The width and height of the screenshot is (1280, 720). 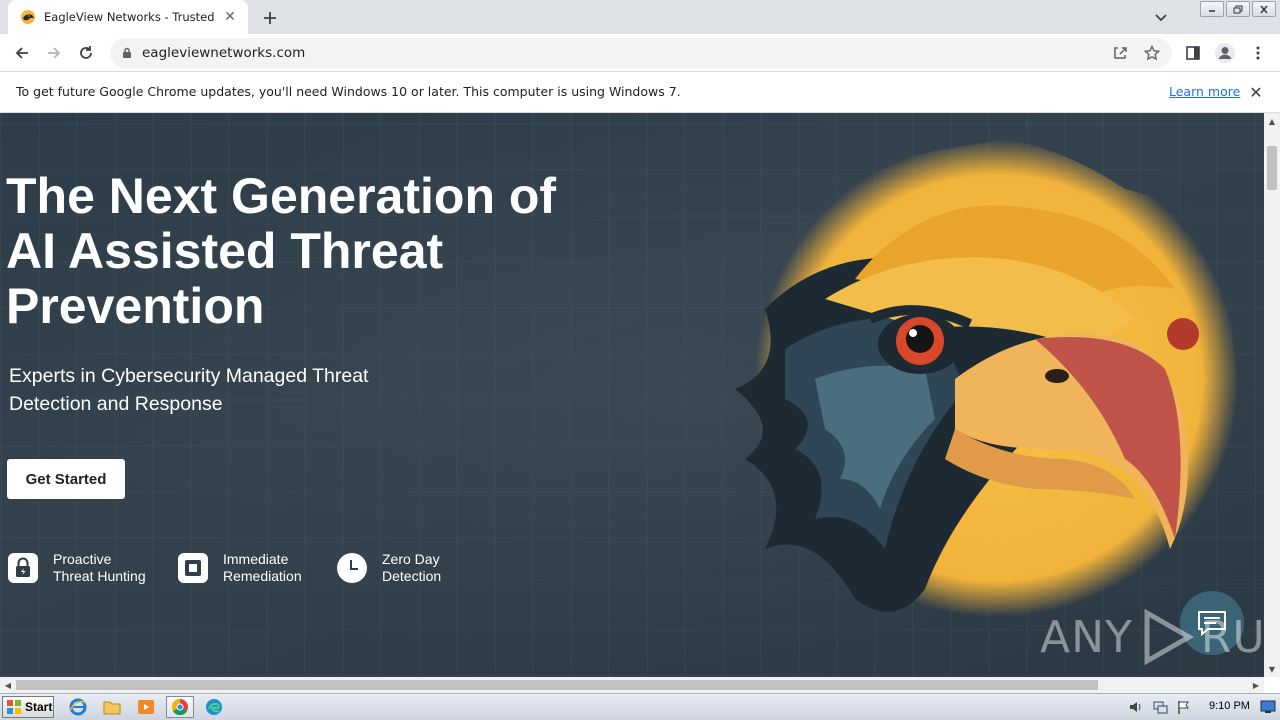 I want to click on chrome-icon, so click(x=179, y=707).